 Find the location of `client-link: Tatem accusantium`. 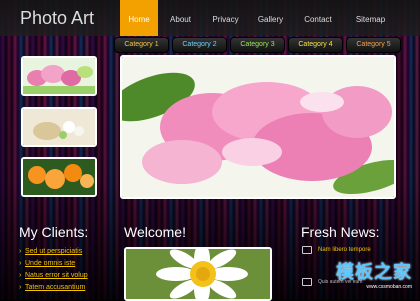

client-link: Tatem accusantium is located at coordinates (53, 288).